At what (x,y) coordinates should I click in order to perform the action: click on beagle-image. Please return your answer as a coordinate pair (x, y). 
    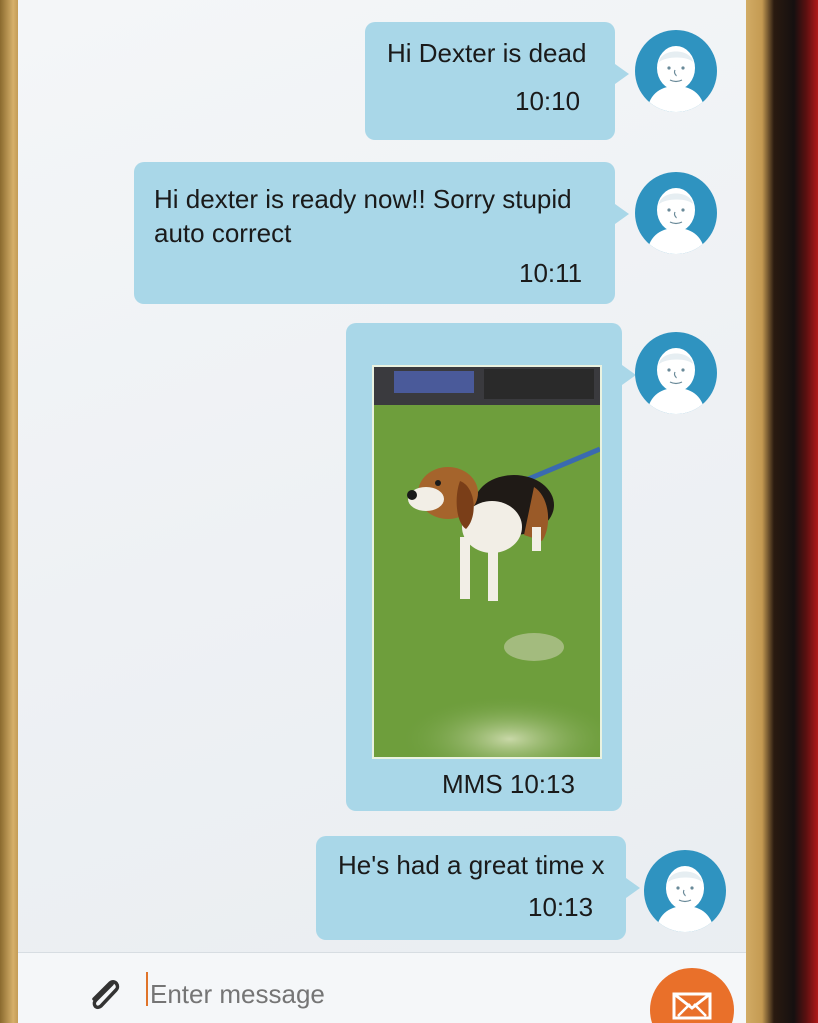
    Looking at the image, I should click on (487, 562).